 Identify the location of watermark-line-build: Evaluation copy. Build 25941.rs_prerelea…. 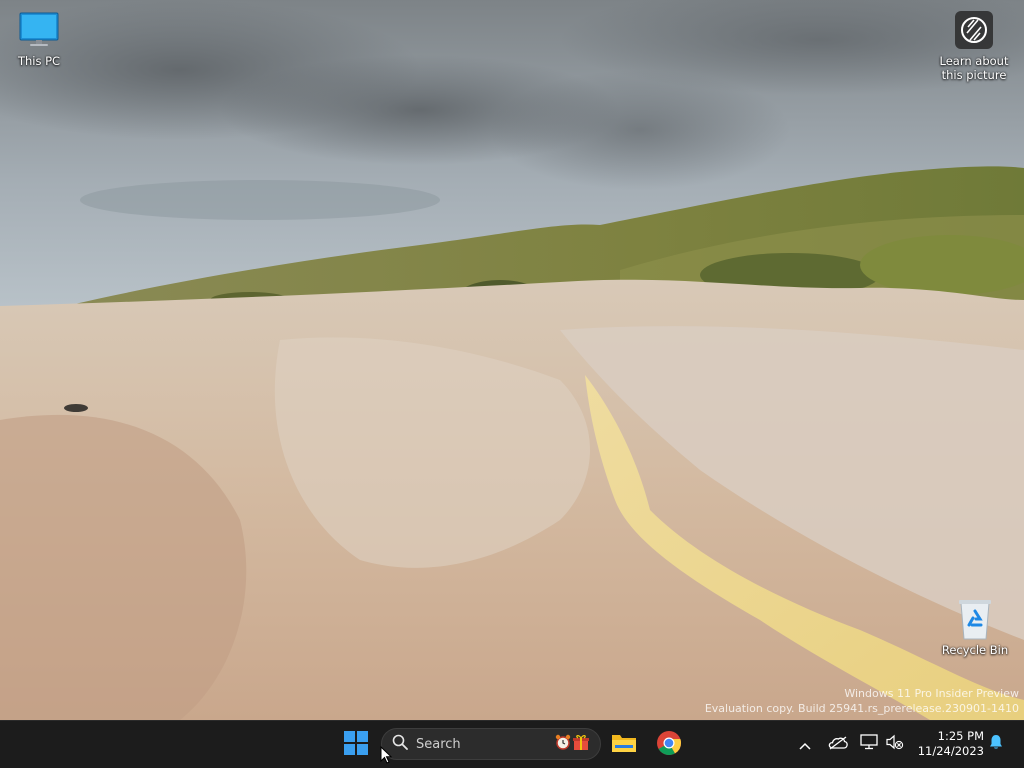
(861, 708).